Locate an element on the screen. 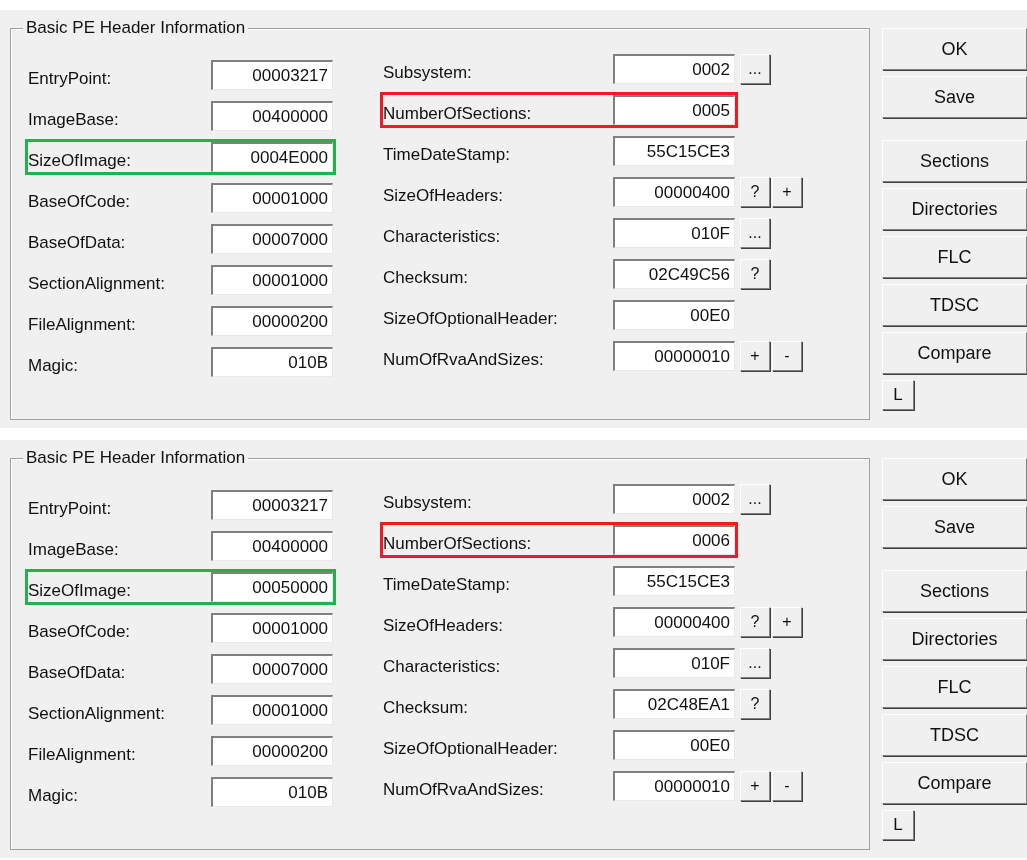 The width and height of the screenshot is (1027, 860). input-field: 02C48EA1 is located at coordinates (674, 704).